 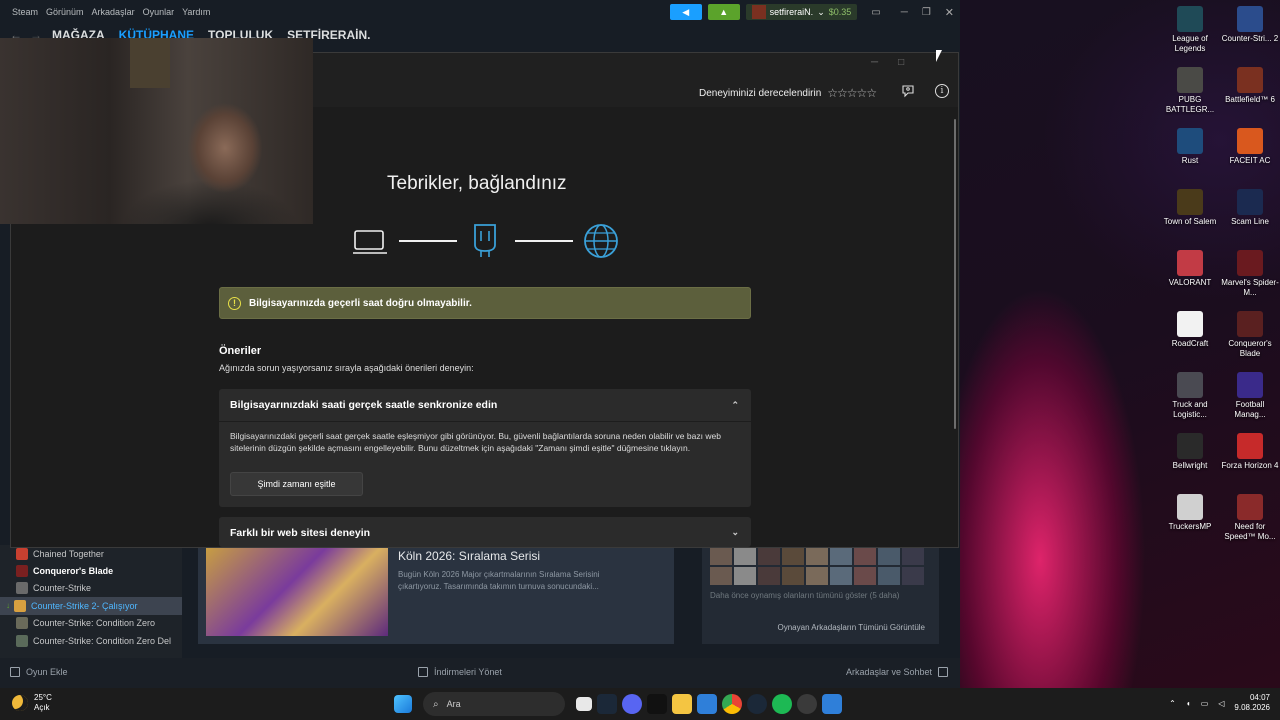 What do you see at coordinates (68, 553) in the screenshot?
I see `game-name: Chained Together` at bounding box center [68, 553].